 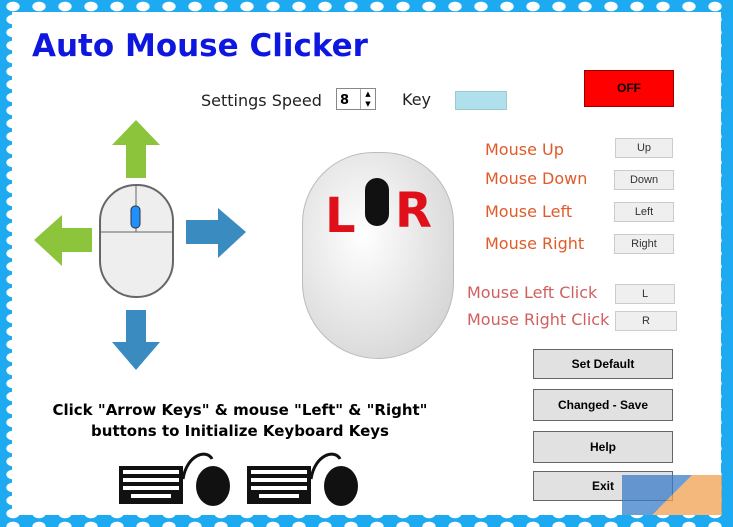 I want to click on set-default-button: Set Default, so click(x=603, y=364).